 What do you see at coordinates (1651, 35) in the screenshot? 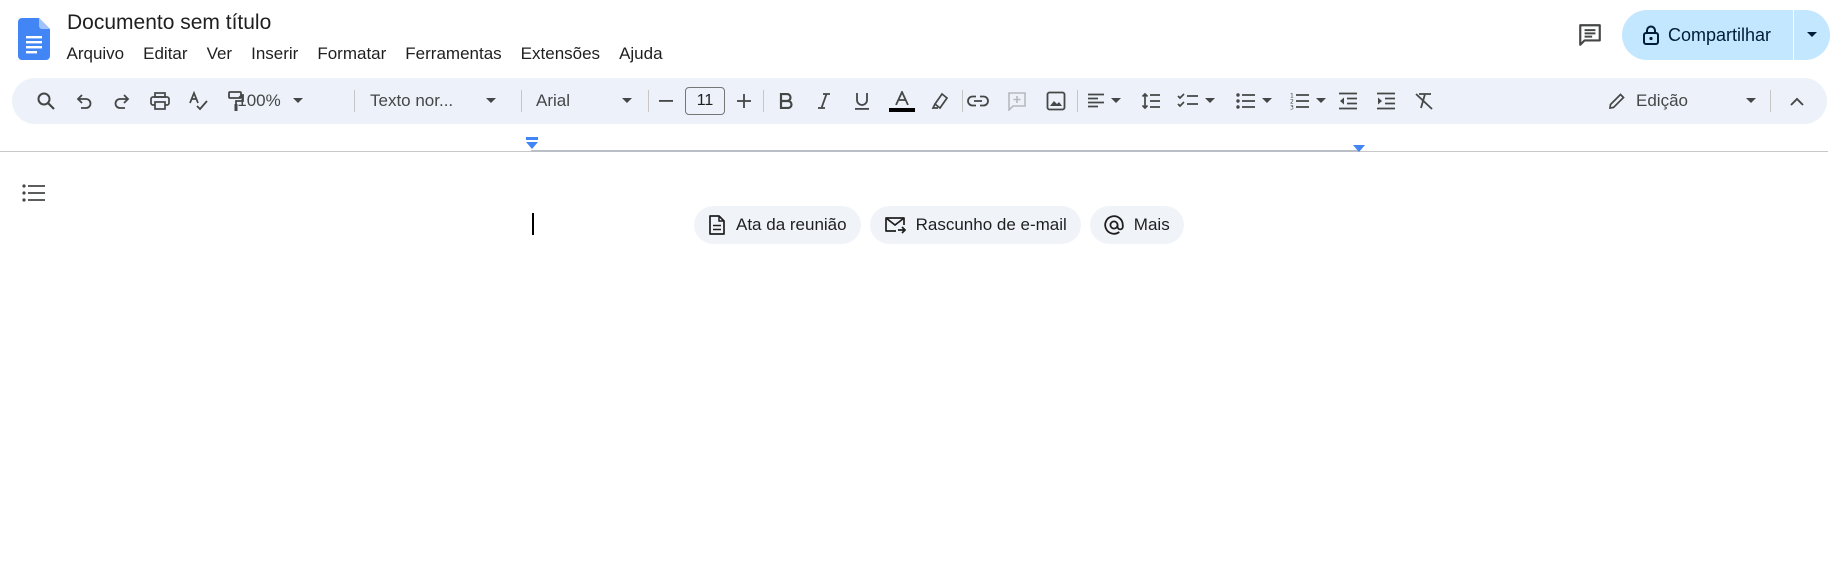
I see `lock-icon` at bounding box center [1651, 35].